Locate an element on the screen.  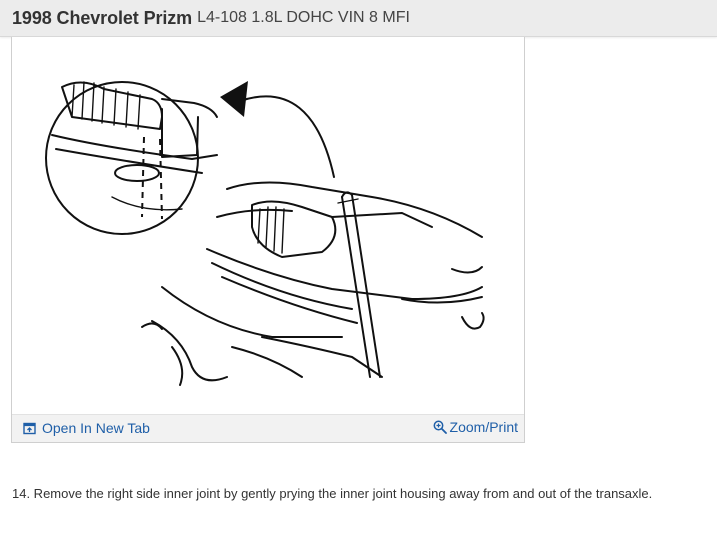
direction-arrow is located at coordinates (277, 129).